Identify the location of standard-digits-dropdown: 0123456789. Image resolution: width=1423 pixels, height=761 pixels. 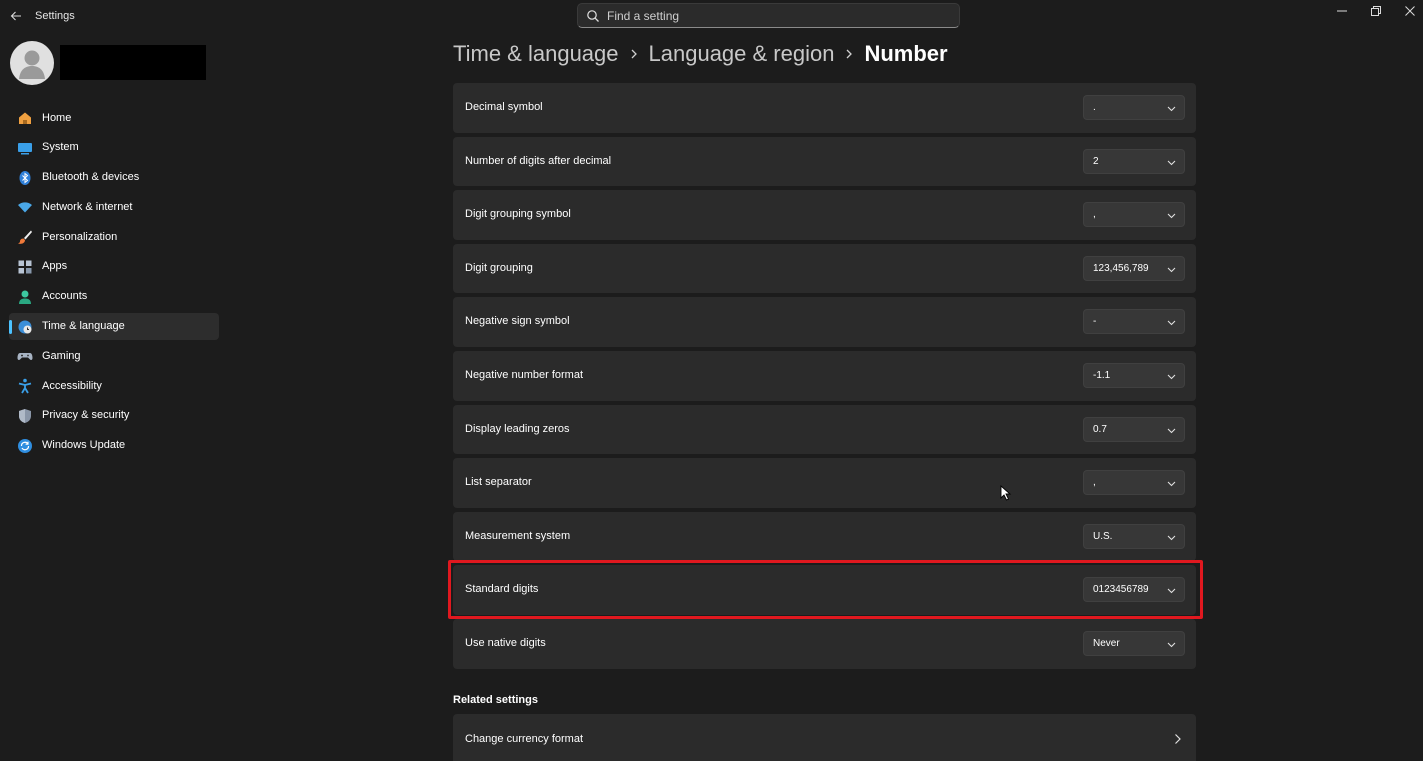
(1134, 590).